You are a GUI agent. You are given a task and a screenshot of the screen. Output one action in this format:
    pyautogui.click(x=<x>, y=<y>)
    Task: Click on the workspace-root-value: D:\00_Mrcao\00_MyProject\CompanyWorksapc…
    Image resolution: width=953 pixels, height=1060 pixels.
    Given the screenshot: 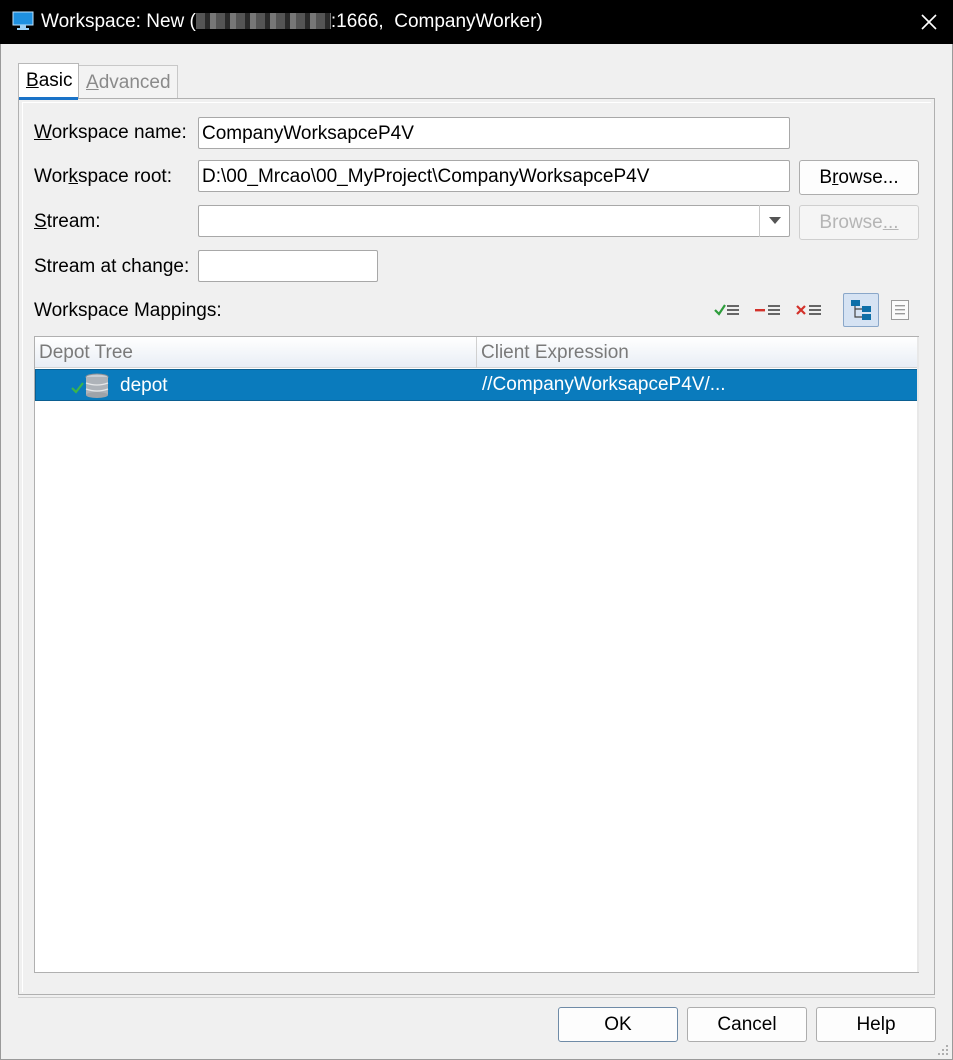 What is the action you would take?
    pyautogui.click(x=426, y=176)
    